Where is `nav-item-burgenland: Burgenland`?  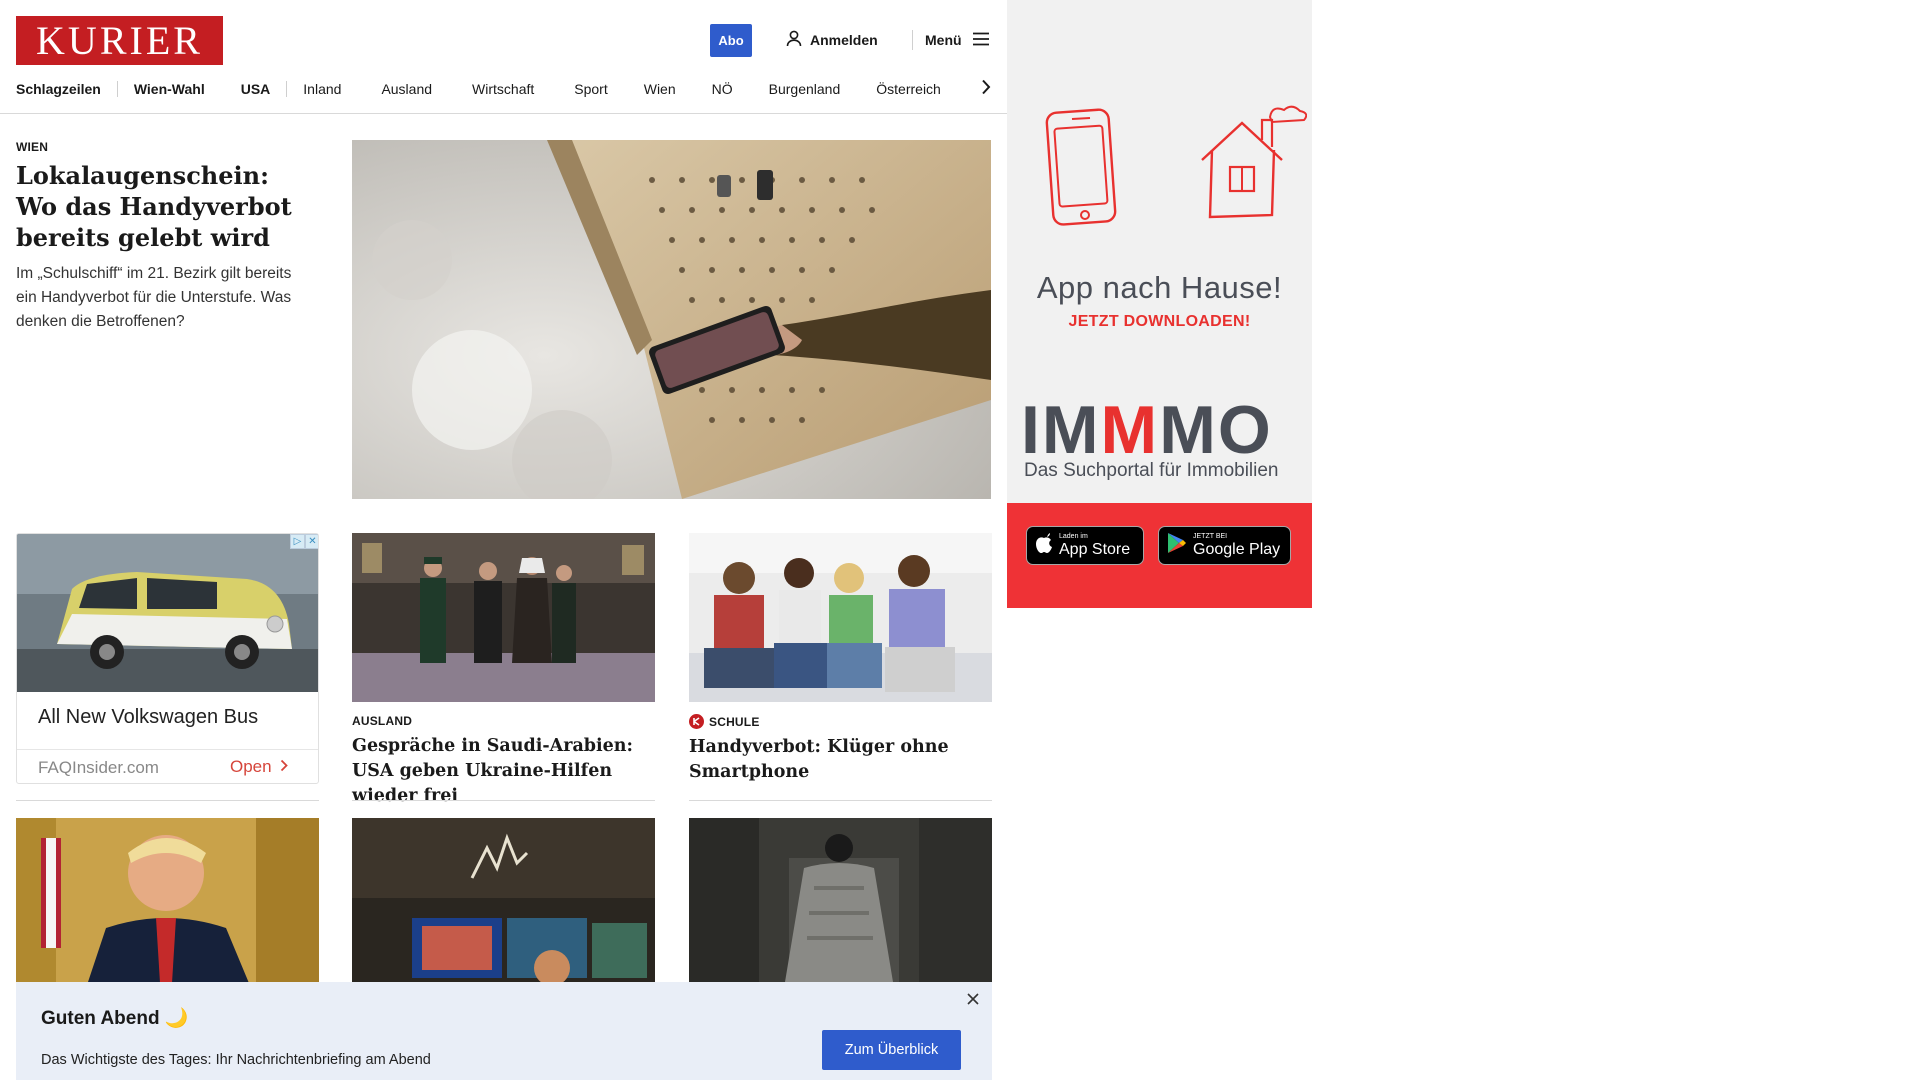 nav-item-burgenland: Burgenland is located at coordinates (805, 89).